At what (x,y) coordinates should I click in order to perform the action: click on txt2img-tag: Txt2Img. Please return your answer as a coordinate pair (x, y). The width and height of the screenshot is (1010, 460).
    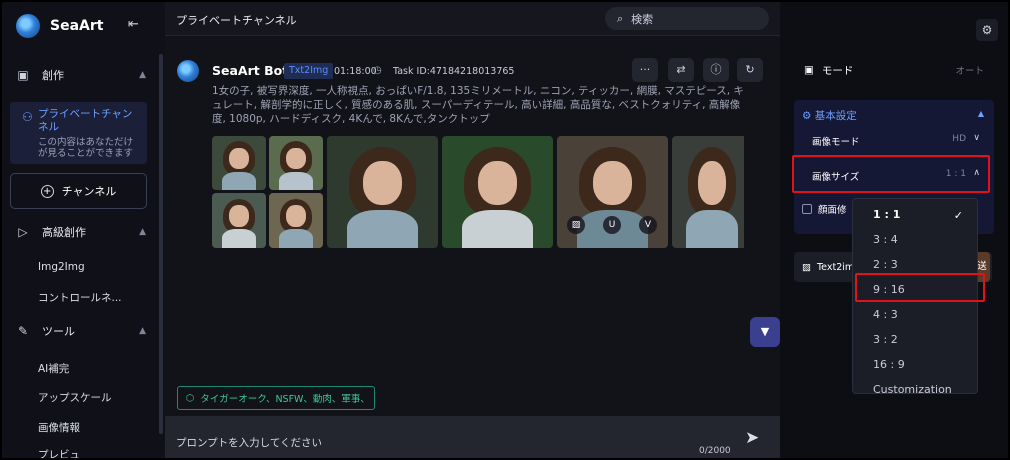
    Looking at the image, I should click on (309, 71).